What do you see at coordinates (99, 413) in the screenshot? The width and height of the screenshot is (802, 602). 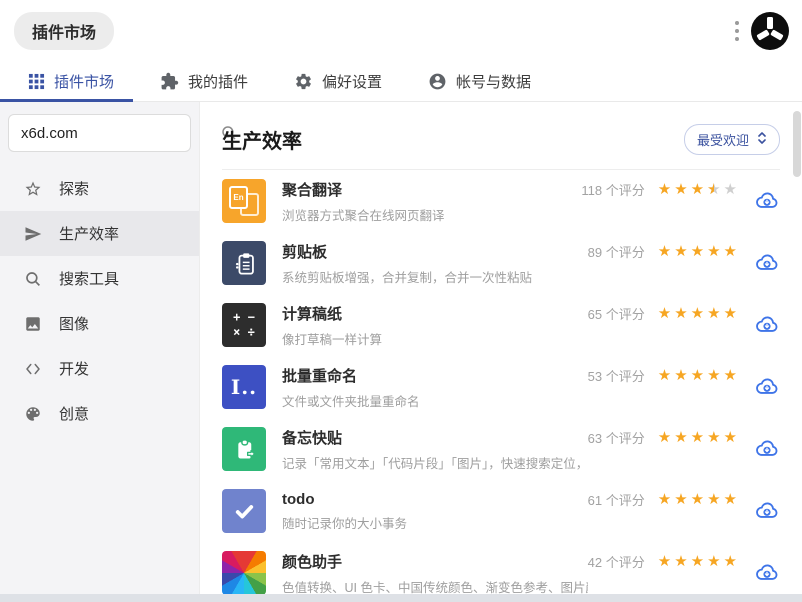 I see `sidebar-item-creative: 创意` at bounding box center [99, 413].